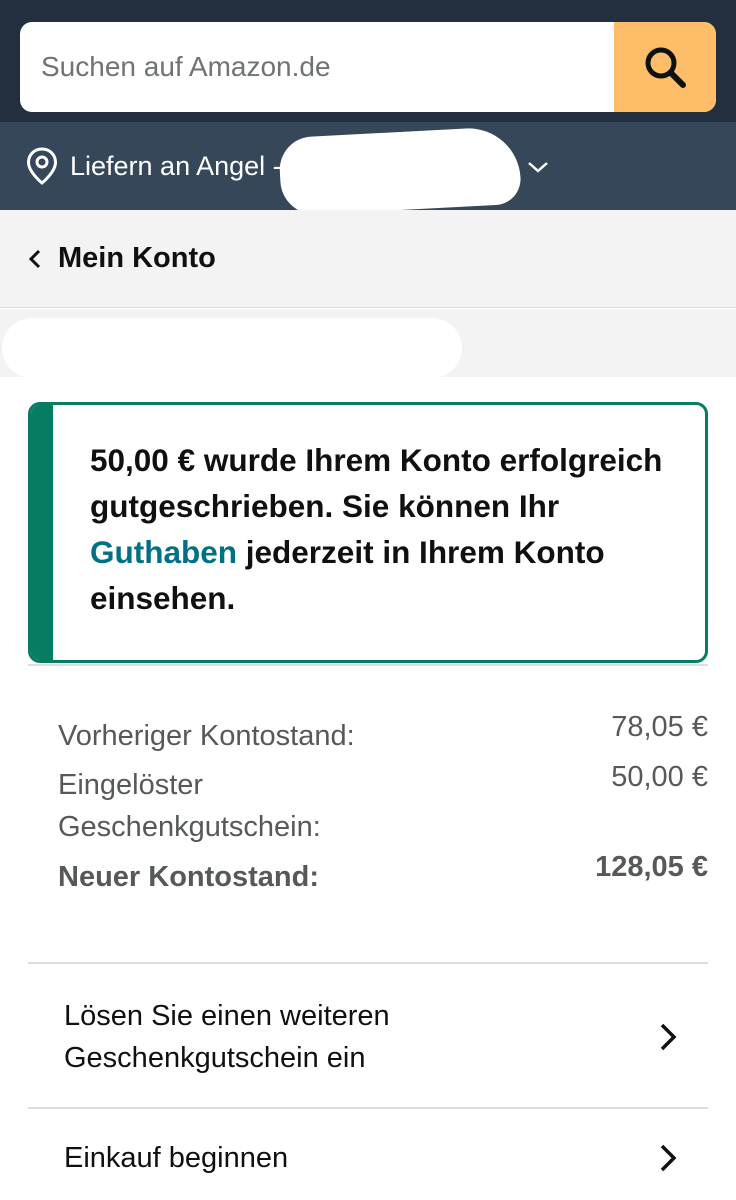 The width and height of the screenshot is (736, 1200). I want to click on guthaben-link: Guthaben, so click(163, 552).